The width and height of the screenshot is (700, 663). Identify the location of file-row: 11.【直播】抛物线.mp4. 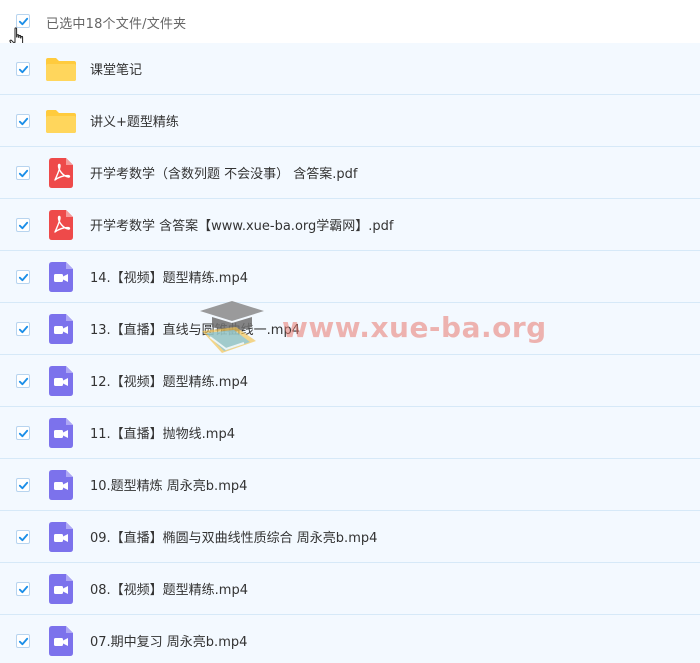
(350, 433).